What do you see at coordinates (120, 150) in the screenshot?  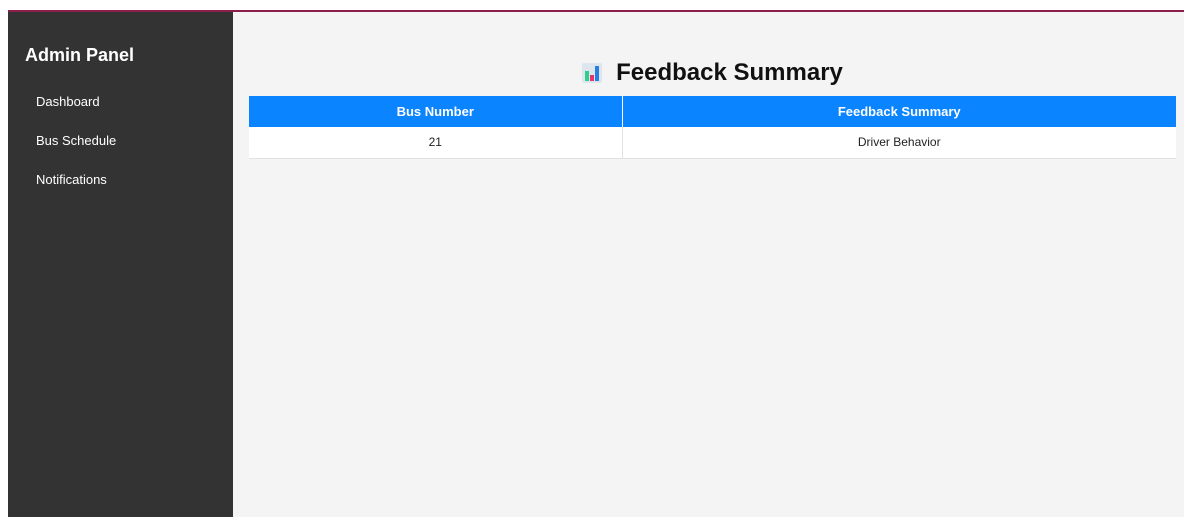 I see `sidebar-item-bus-schedule: Bus Schedule` at bounding box center [120, 150].